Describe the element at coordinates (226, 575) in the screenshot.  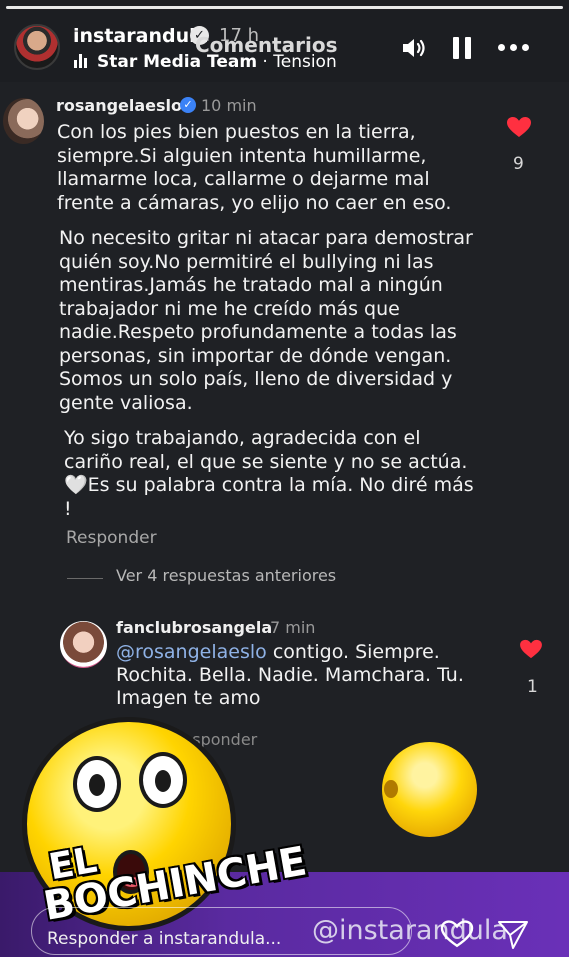
I see `view-replies-button: Ver 4 respuestas anteriores` at that location.